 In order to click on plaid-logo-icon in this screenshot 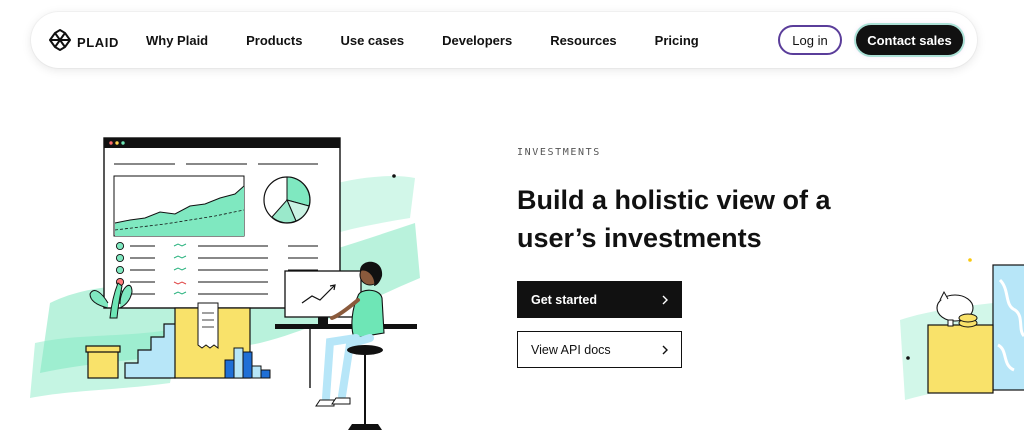, I will do `click(60, 42)`.